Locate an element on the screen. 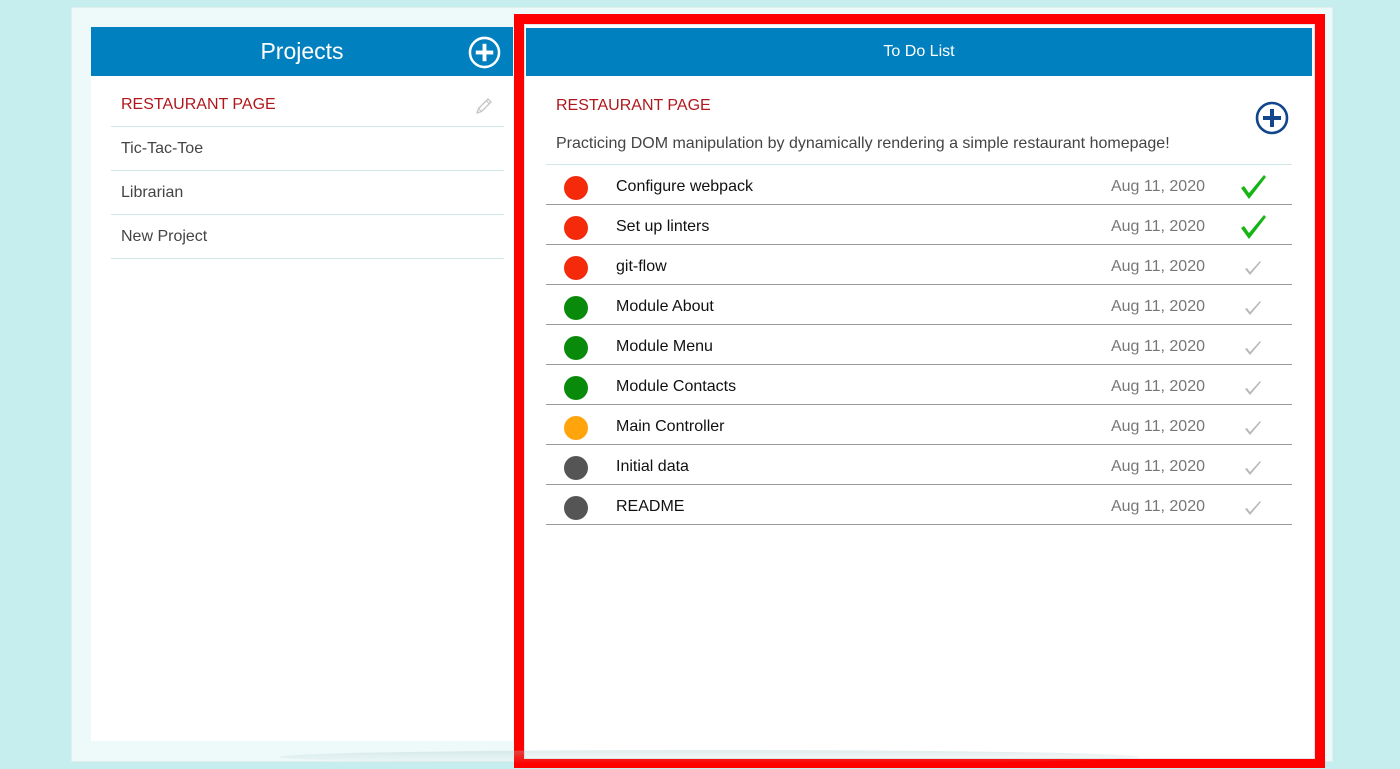  project-item-librarian: Librarian is located at coordinates (307, 193).